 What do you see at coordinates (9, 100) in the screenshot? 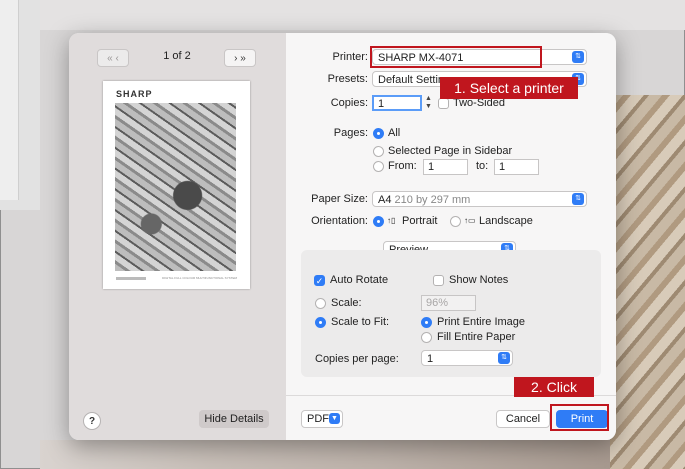
I see `background-window-edge` at bounding box center [9, 100].